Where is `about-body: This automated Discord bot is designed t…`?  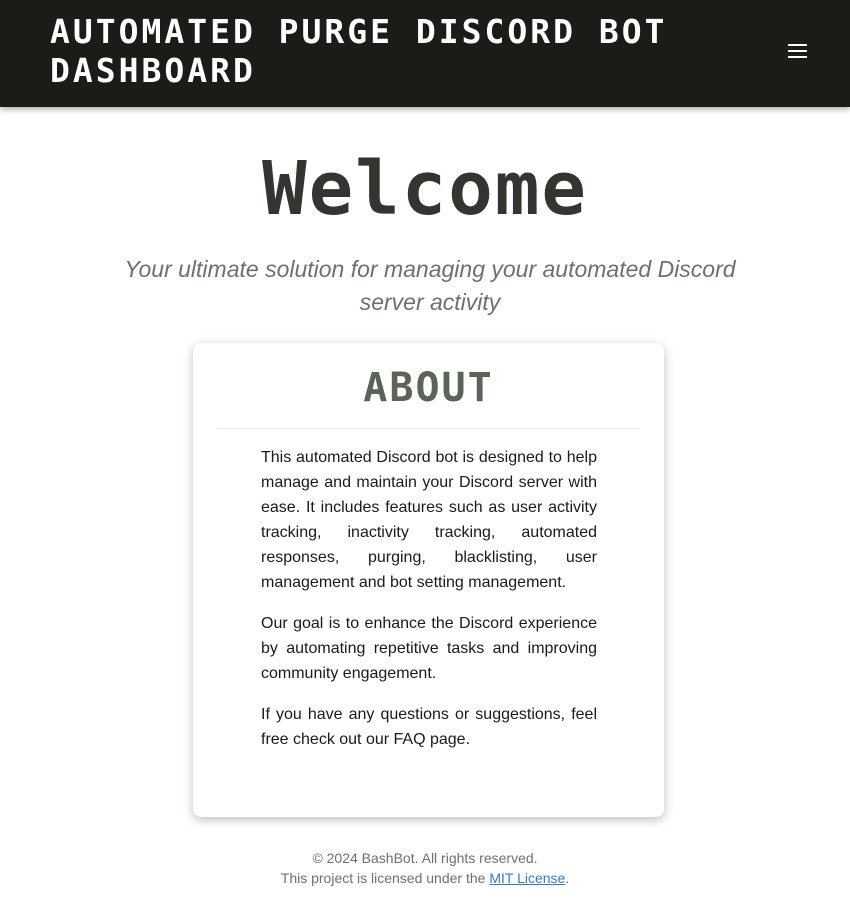 about-body: This automated Discord bot is designed t… is located at coordinates (429, 606).